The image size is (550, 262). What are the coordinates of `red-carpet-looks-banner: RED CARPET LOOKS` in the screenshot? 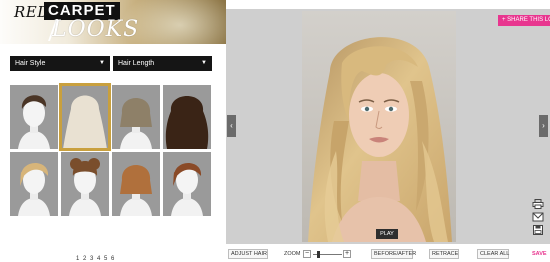 It's located at (113, 22).